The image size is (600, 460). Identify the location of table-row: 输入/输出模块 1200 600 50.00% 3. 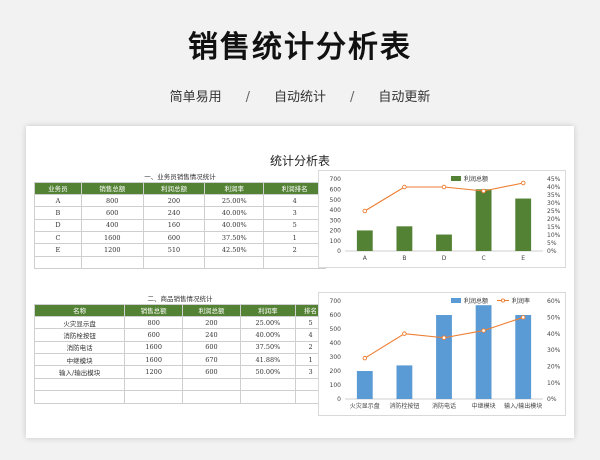
(179, 372).